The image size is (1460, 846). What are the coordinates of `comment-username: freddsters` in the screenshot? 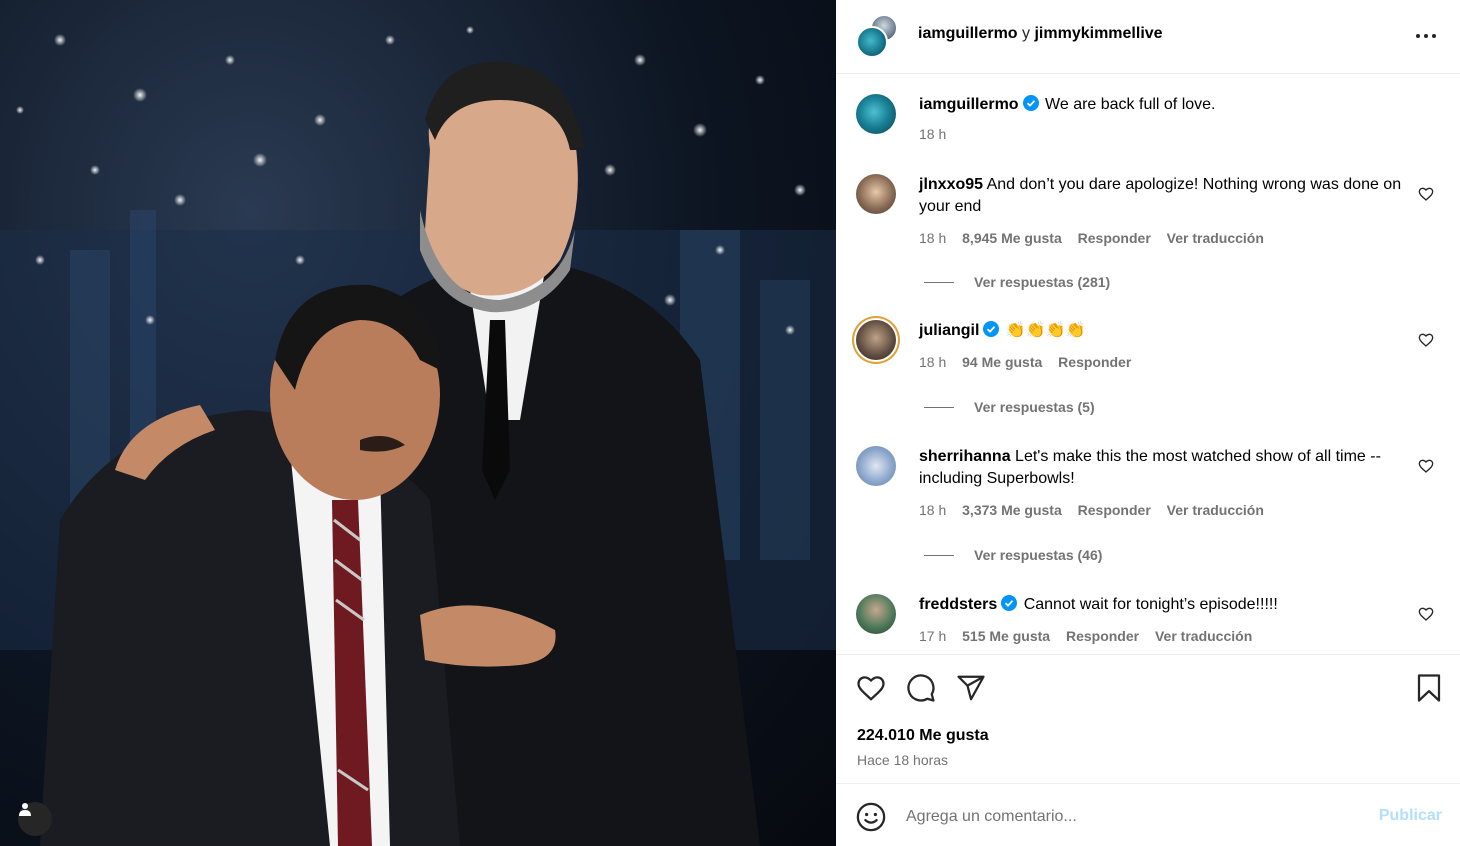 It's located at (958, 604).